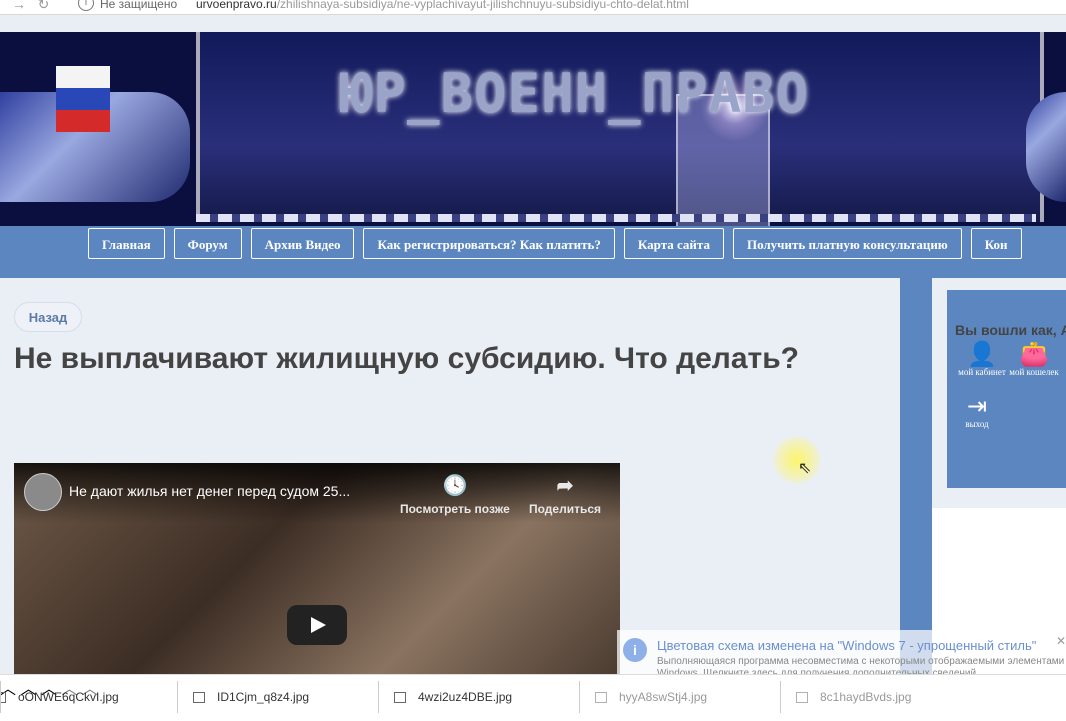 The width and height of the screenshot is (1066, 721). I want to click on download-item: hyyA8swStj4.jpg, so click(651, 697).